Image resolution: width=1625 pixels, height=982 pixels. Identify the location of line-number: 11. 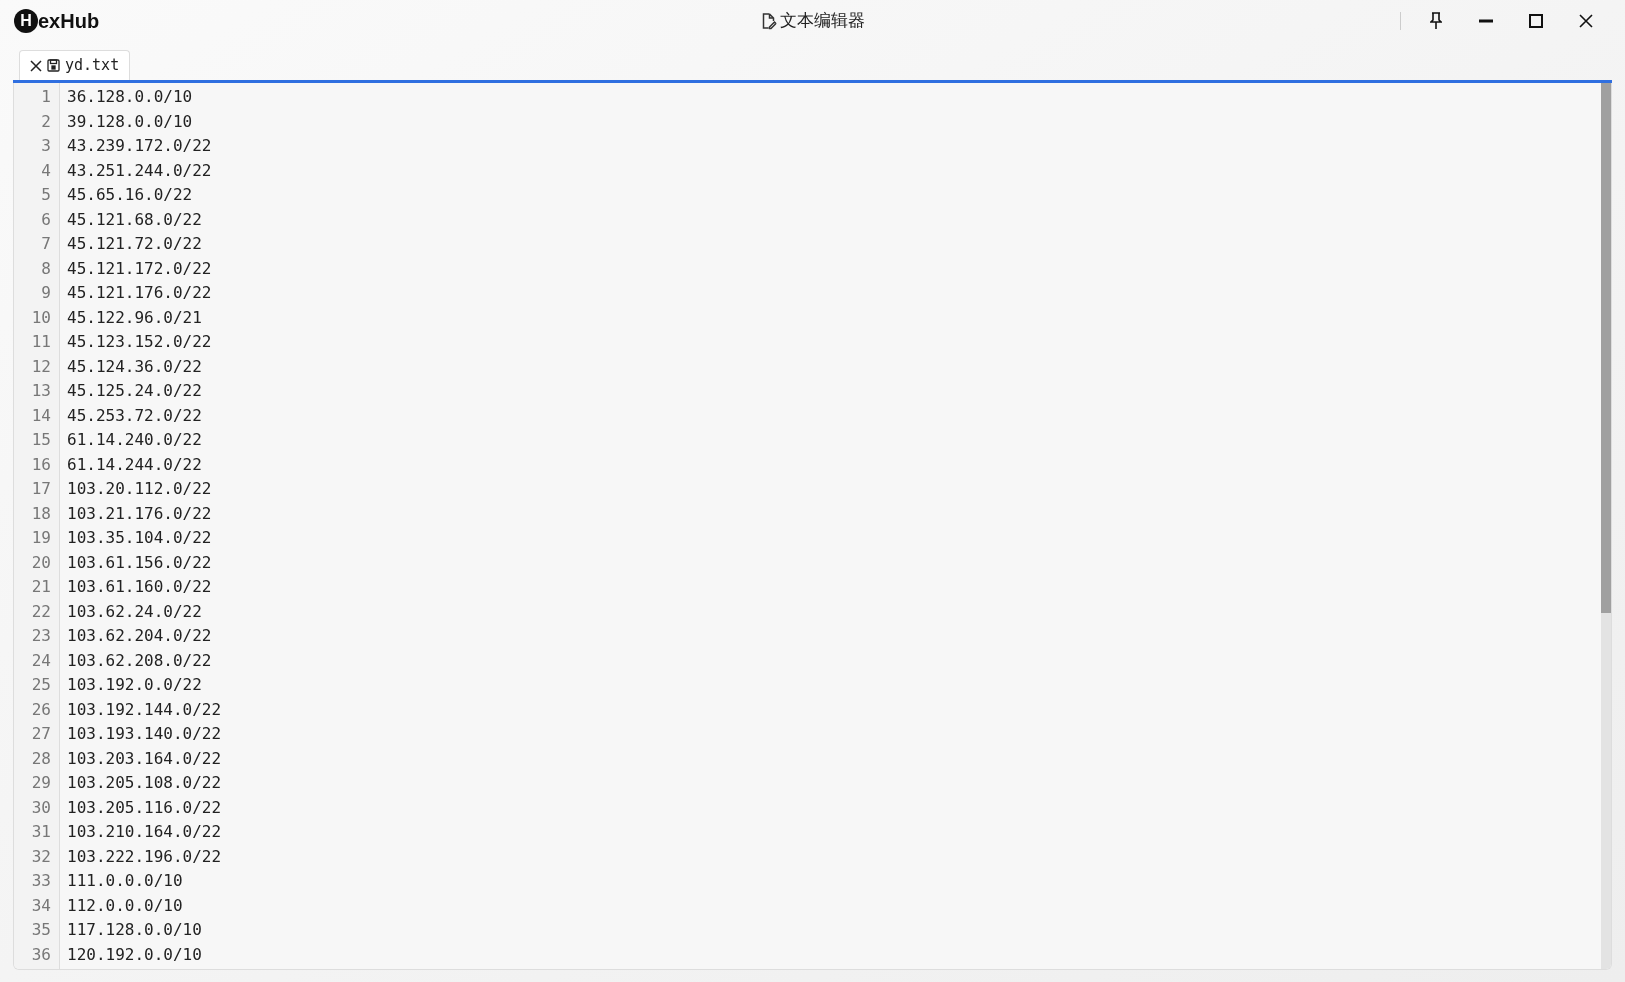
(41, 342).